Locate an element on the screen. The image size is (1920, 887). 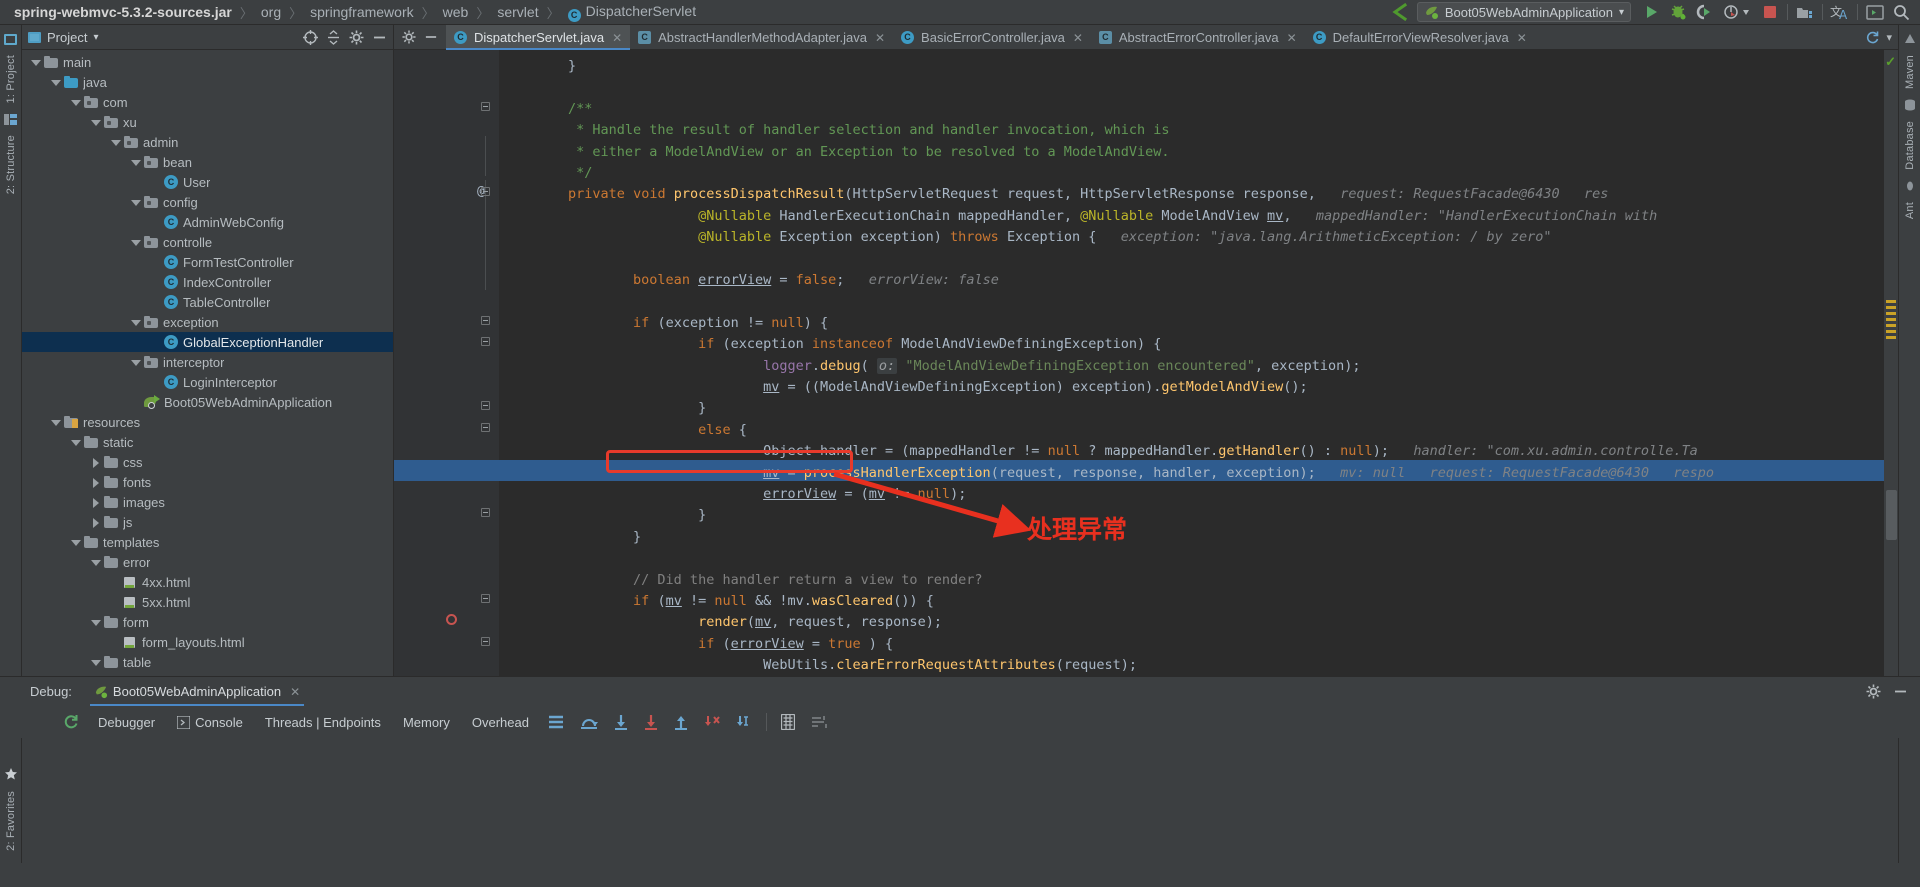
debug-tab-threads-endpoints: Threads | Endpoints is located at coordinates (323, 722).